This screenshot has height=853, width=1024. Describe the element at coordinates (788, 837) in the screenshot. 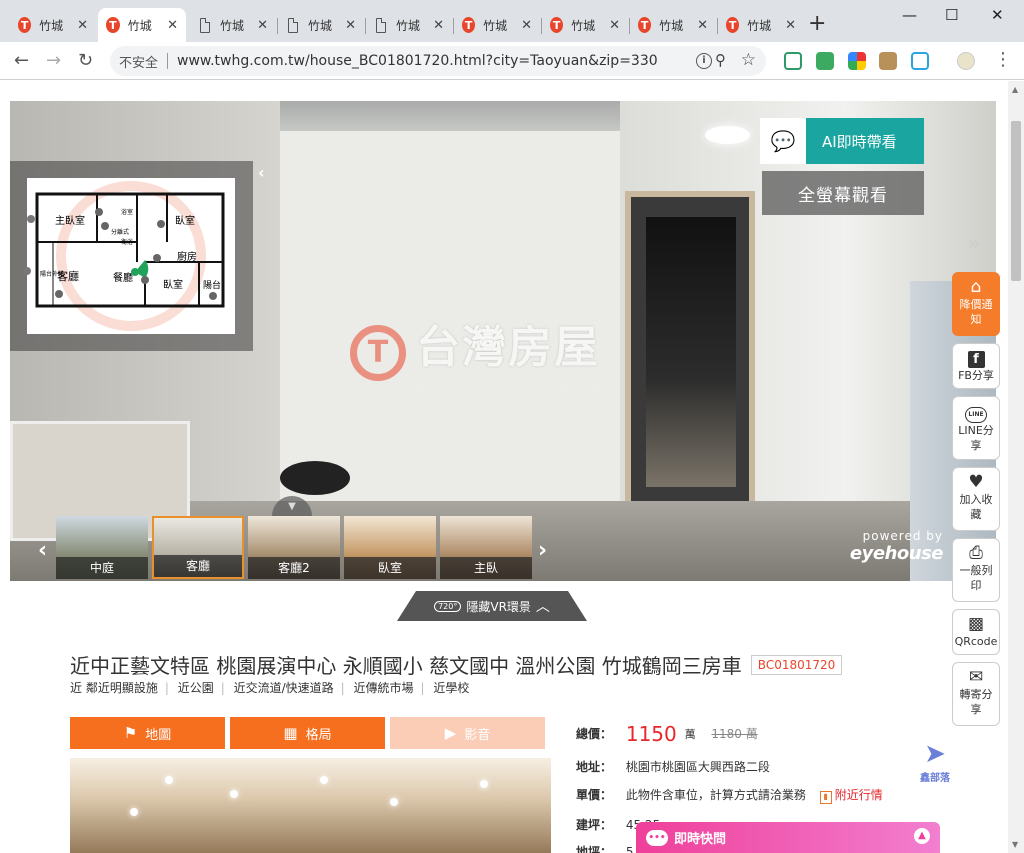

I see `instant-chat-bar: ••• 即時快問 ▲` at that location.